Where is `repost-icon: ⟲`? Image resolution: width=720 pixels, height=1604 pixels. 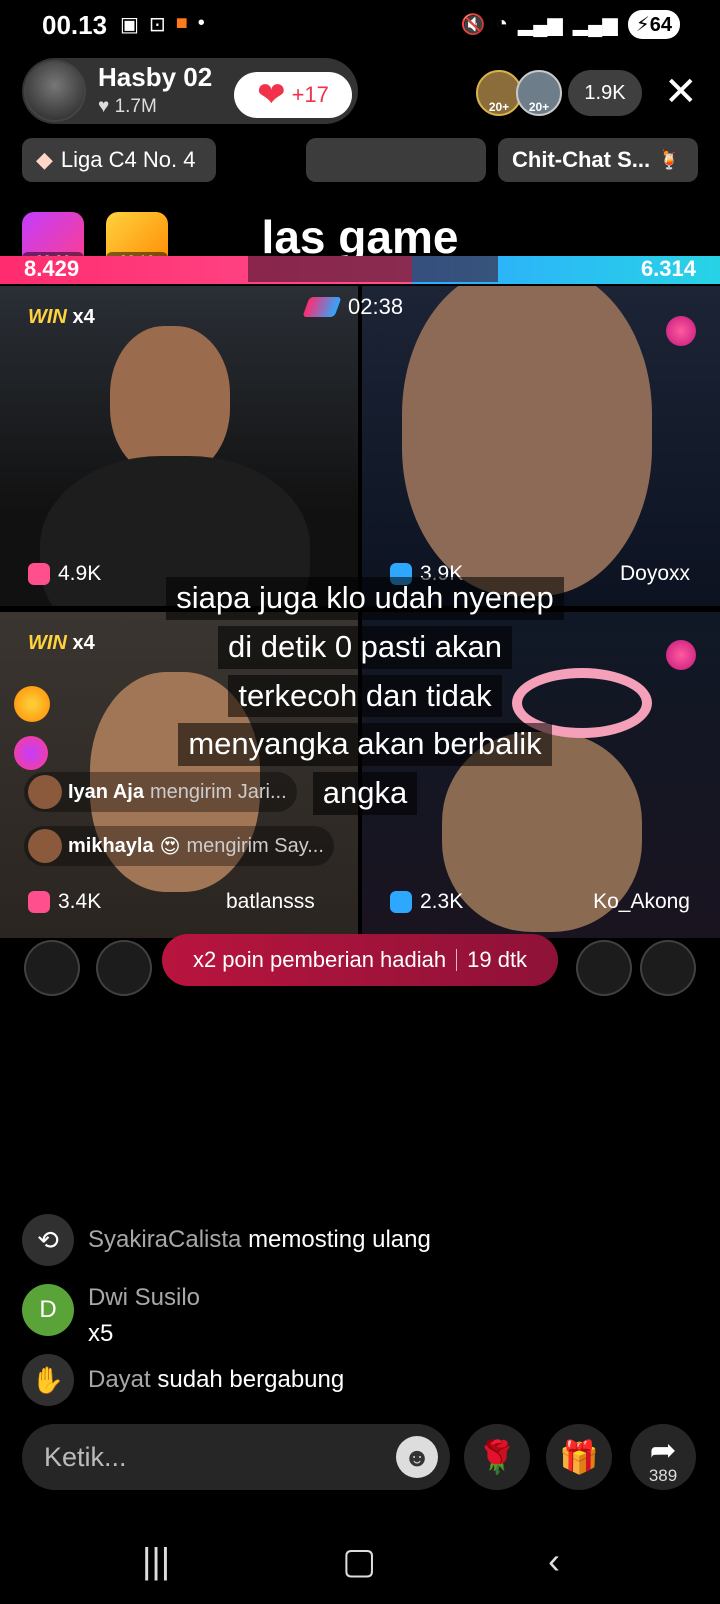
repost-icon: ⟲ is located at coordinates (48, 1240).